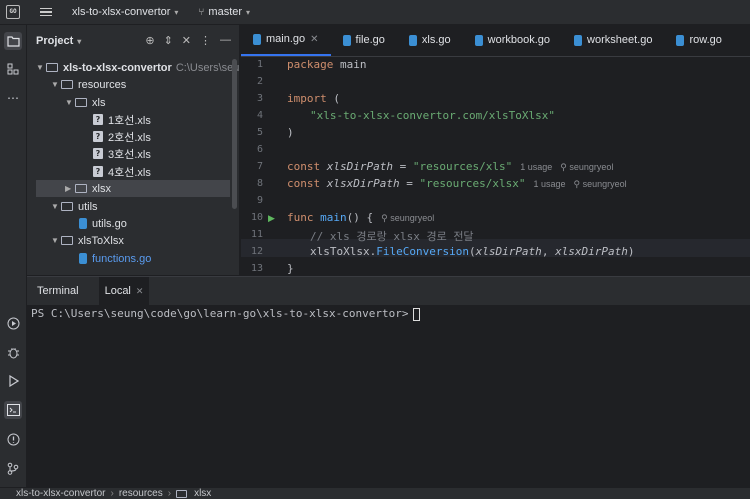 This screenshot has height=499, width=750. I want to click on git-icon, so click(13, 468).